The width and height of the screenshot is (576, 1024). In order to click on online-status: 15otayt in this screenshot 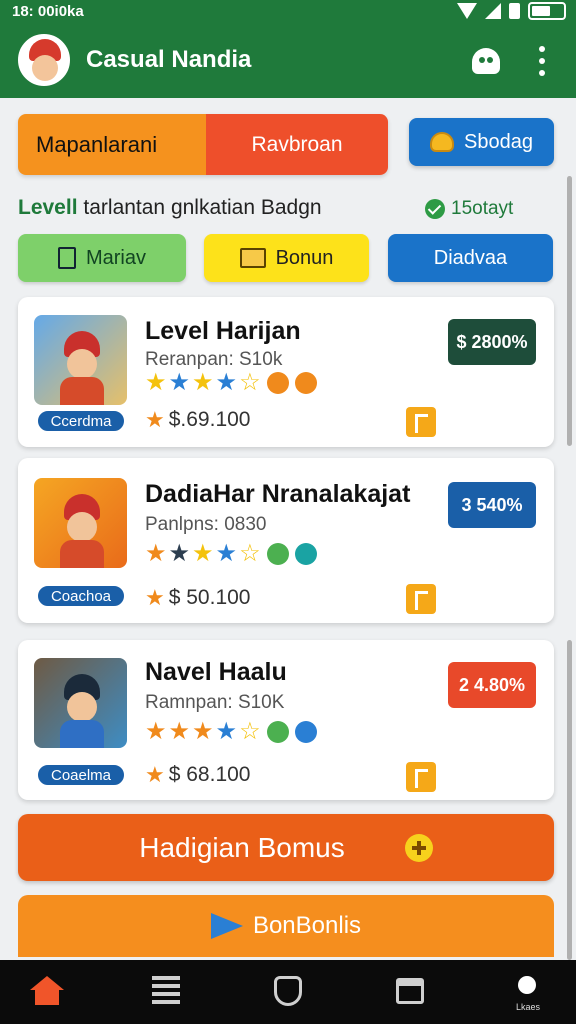, I will do `click(469, 209)`.